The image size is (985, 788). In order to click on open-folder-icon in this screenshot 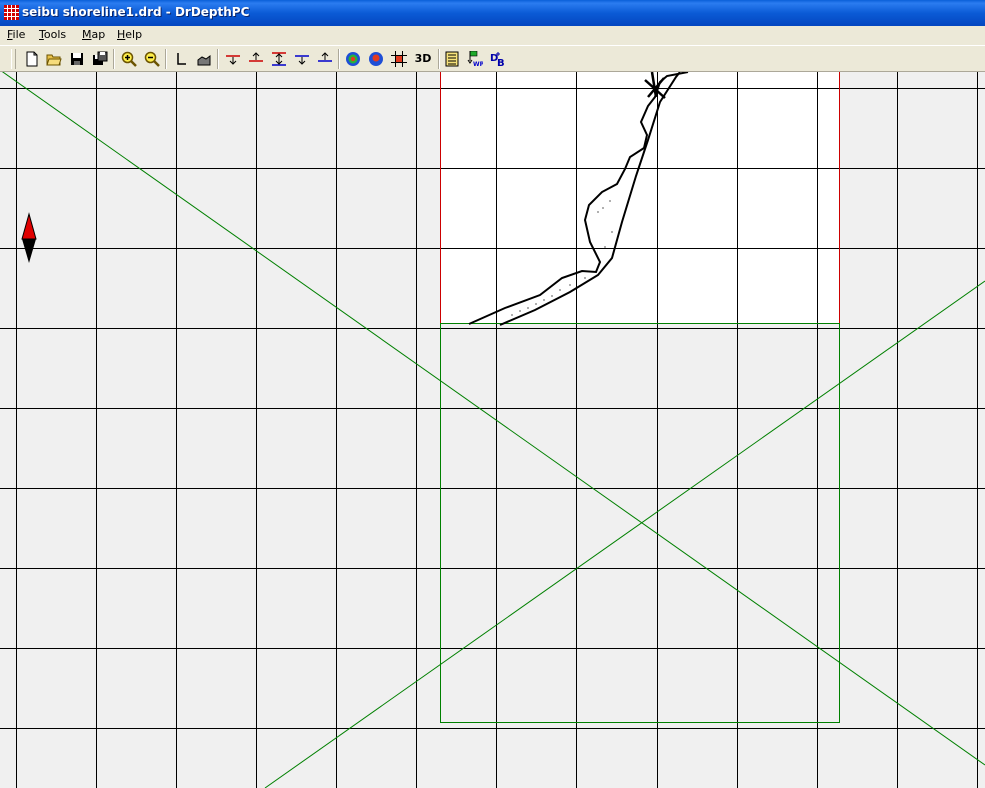, I will do `click(53, 59)`.